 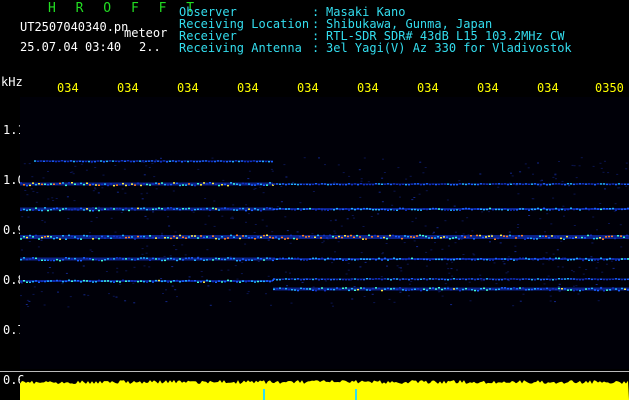 I want to click on datetime-label: 25.07.04 03:40, so click(x=71, y=47).